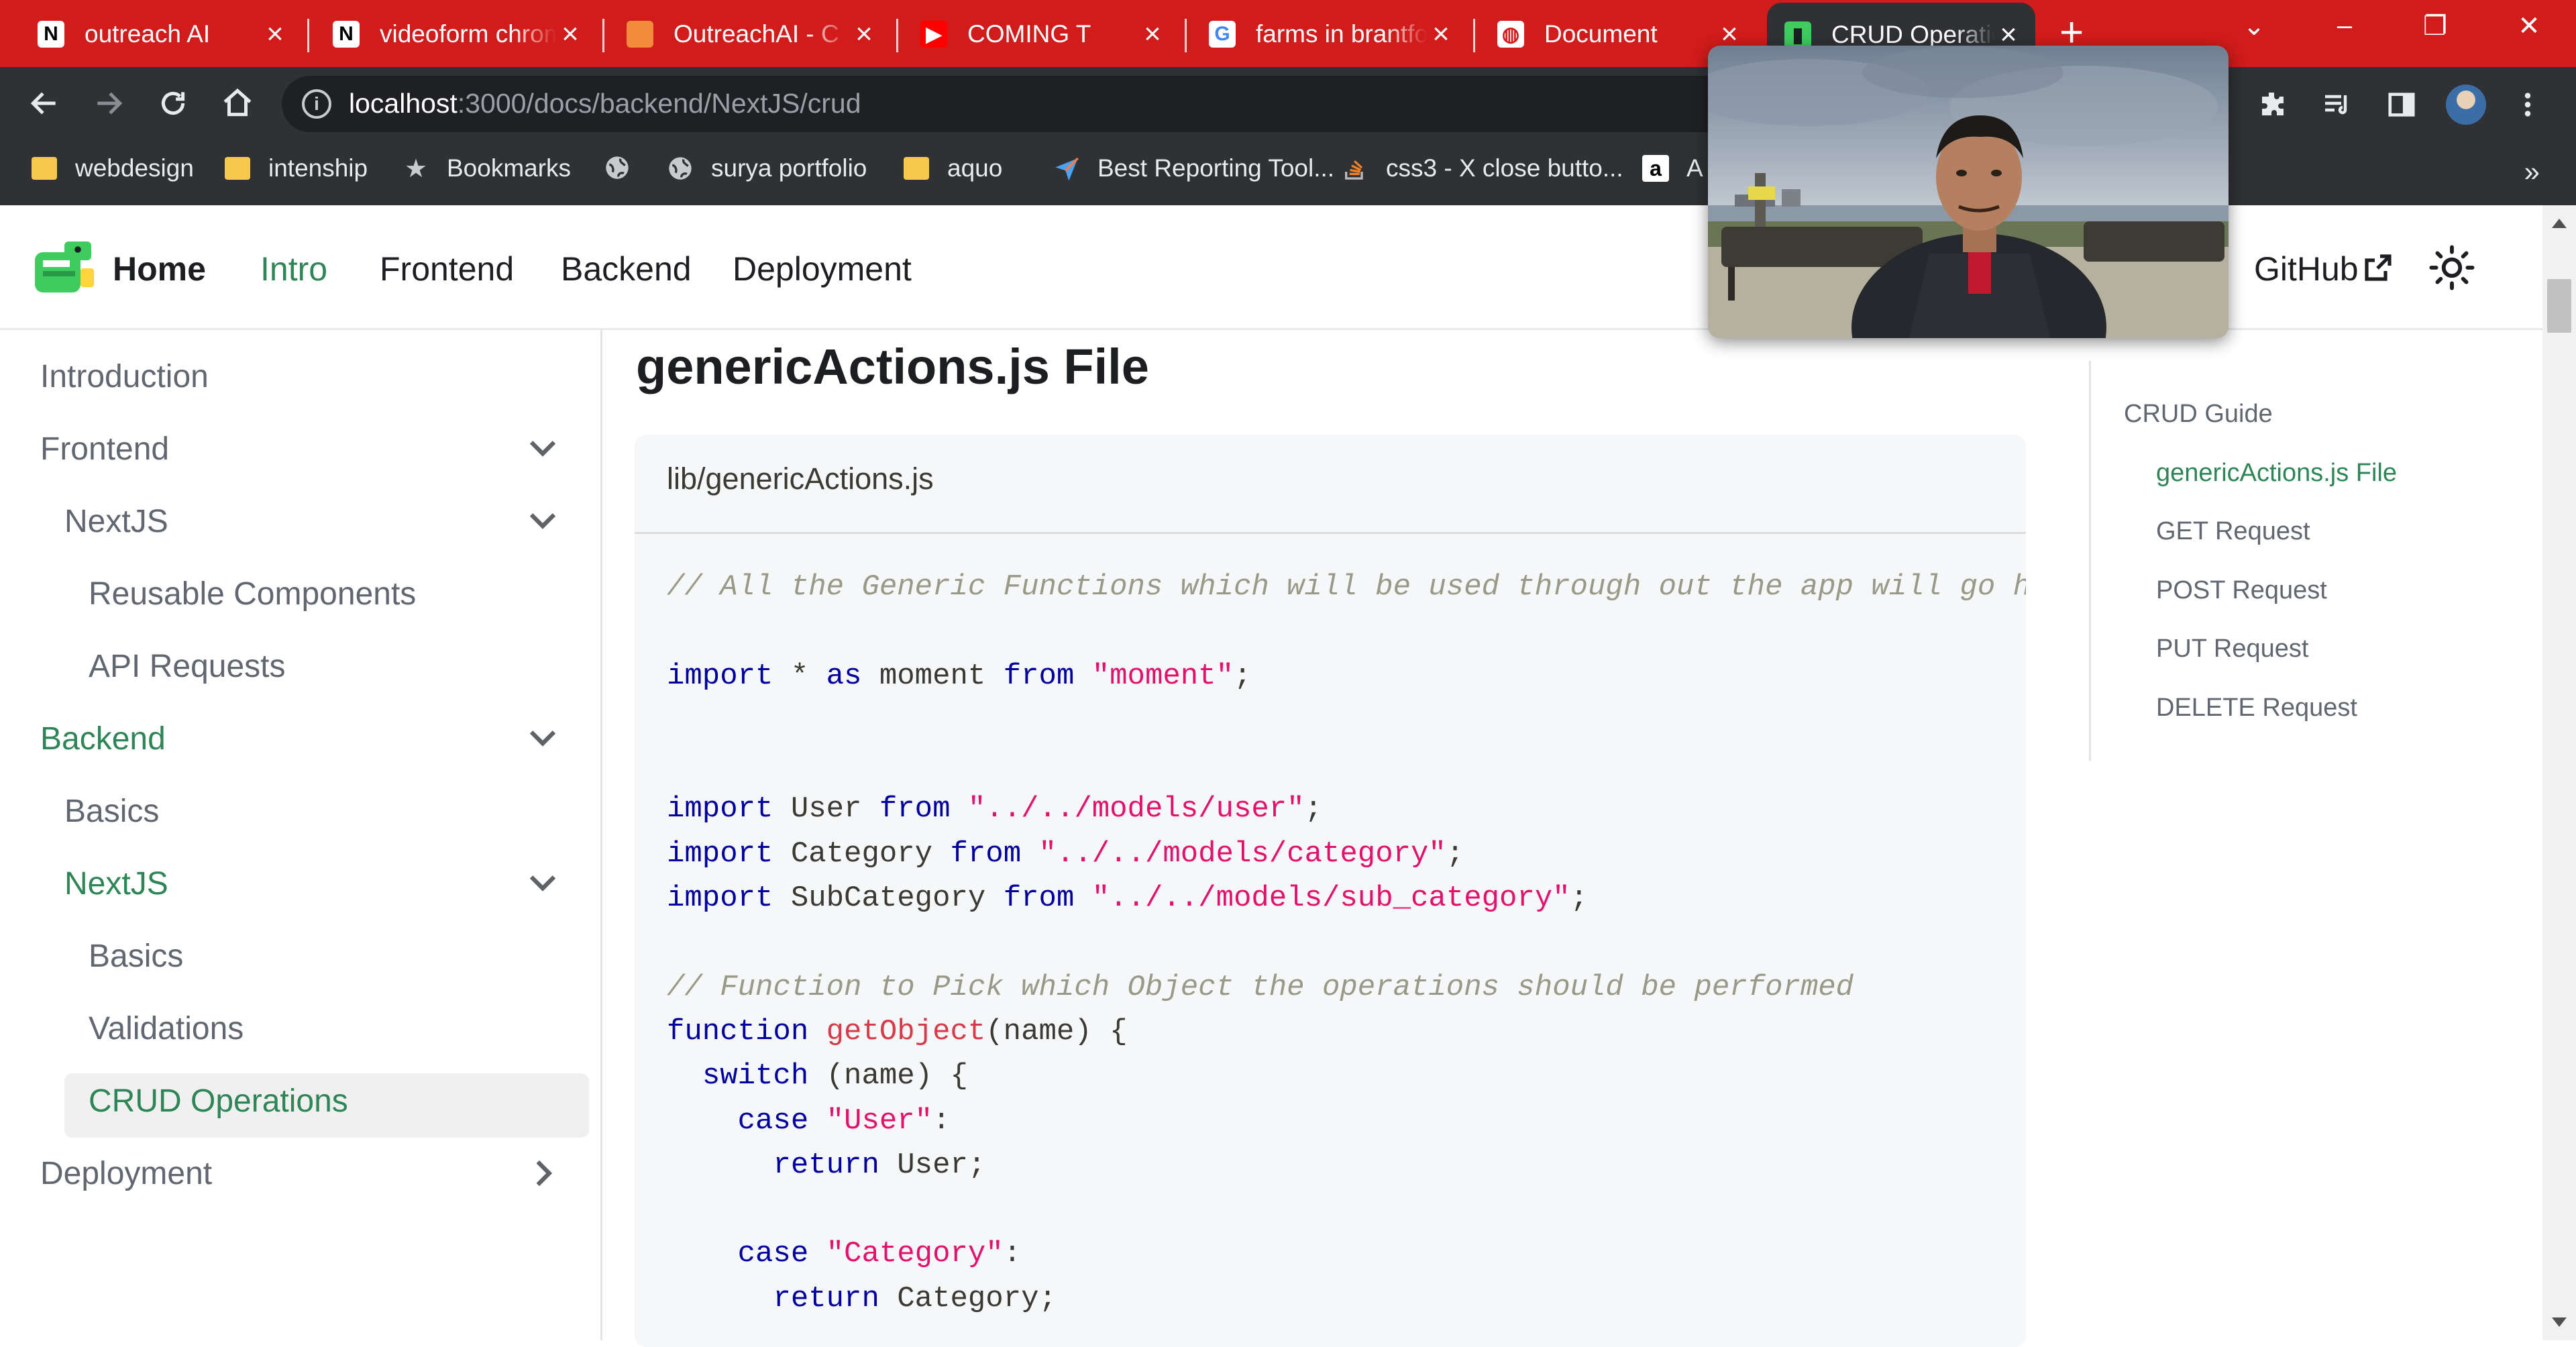 The image size is (2576, 1347). What do you see at coordinates (456, 34) in the screenshot?
I see `browser-tab: Nvideoform chrome×` at bounding box center [456, 34].